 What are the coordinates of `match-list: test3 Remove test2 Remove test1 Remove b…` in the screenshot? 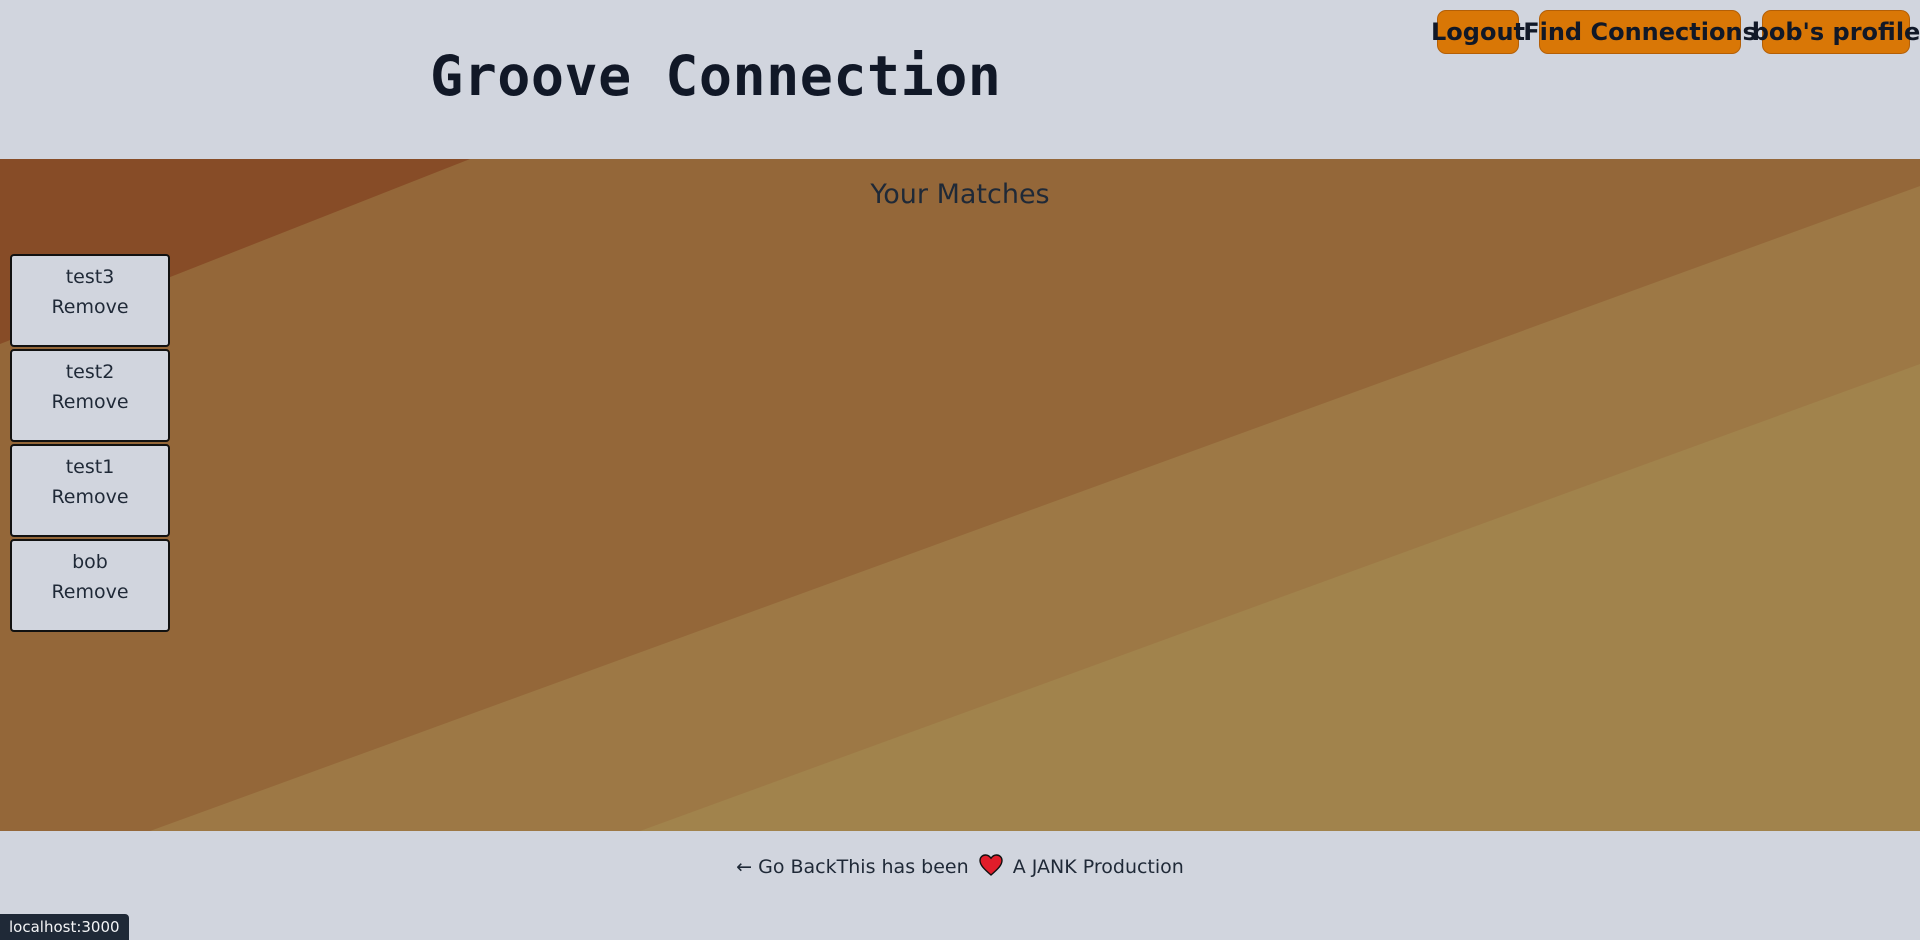 It's located at (90, 444).